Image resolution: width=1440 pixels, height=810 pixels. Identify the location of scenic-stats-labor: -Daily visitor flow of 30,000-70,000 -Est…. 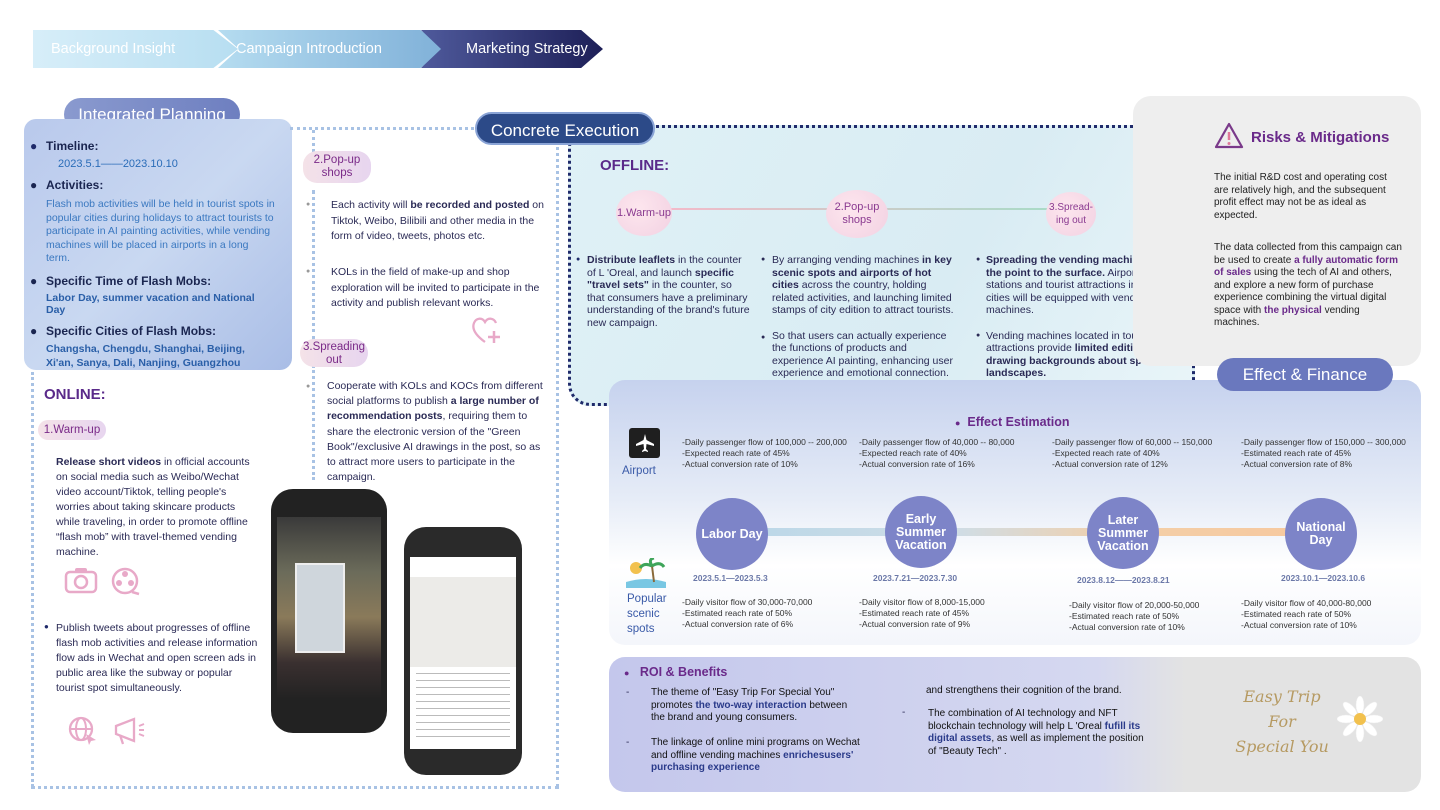
(747, 613).